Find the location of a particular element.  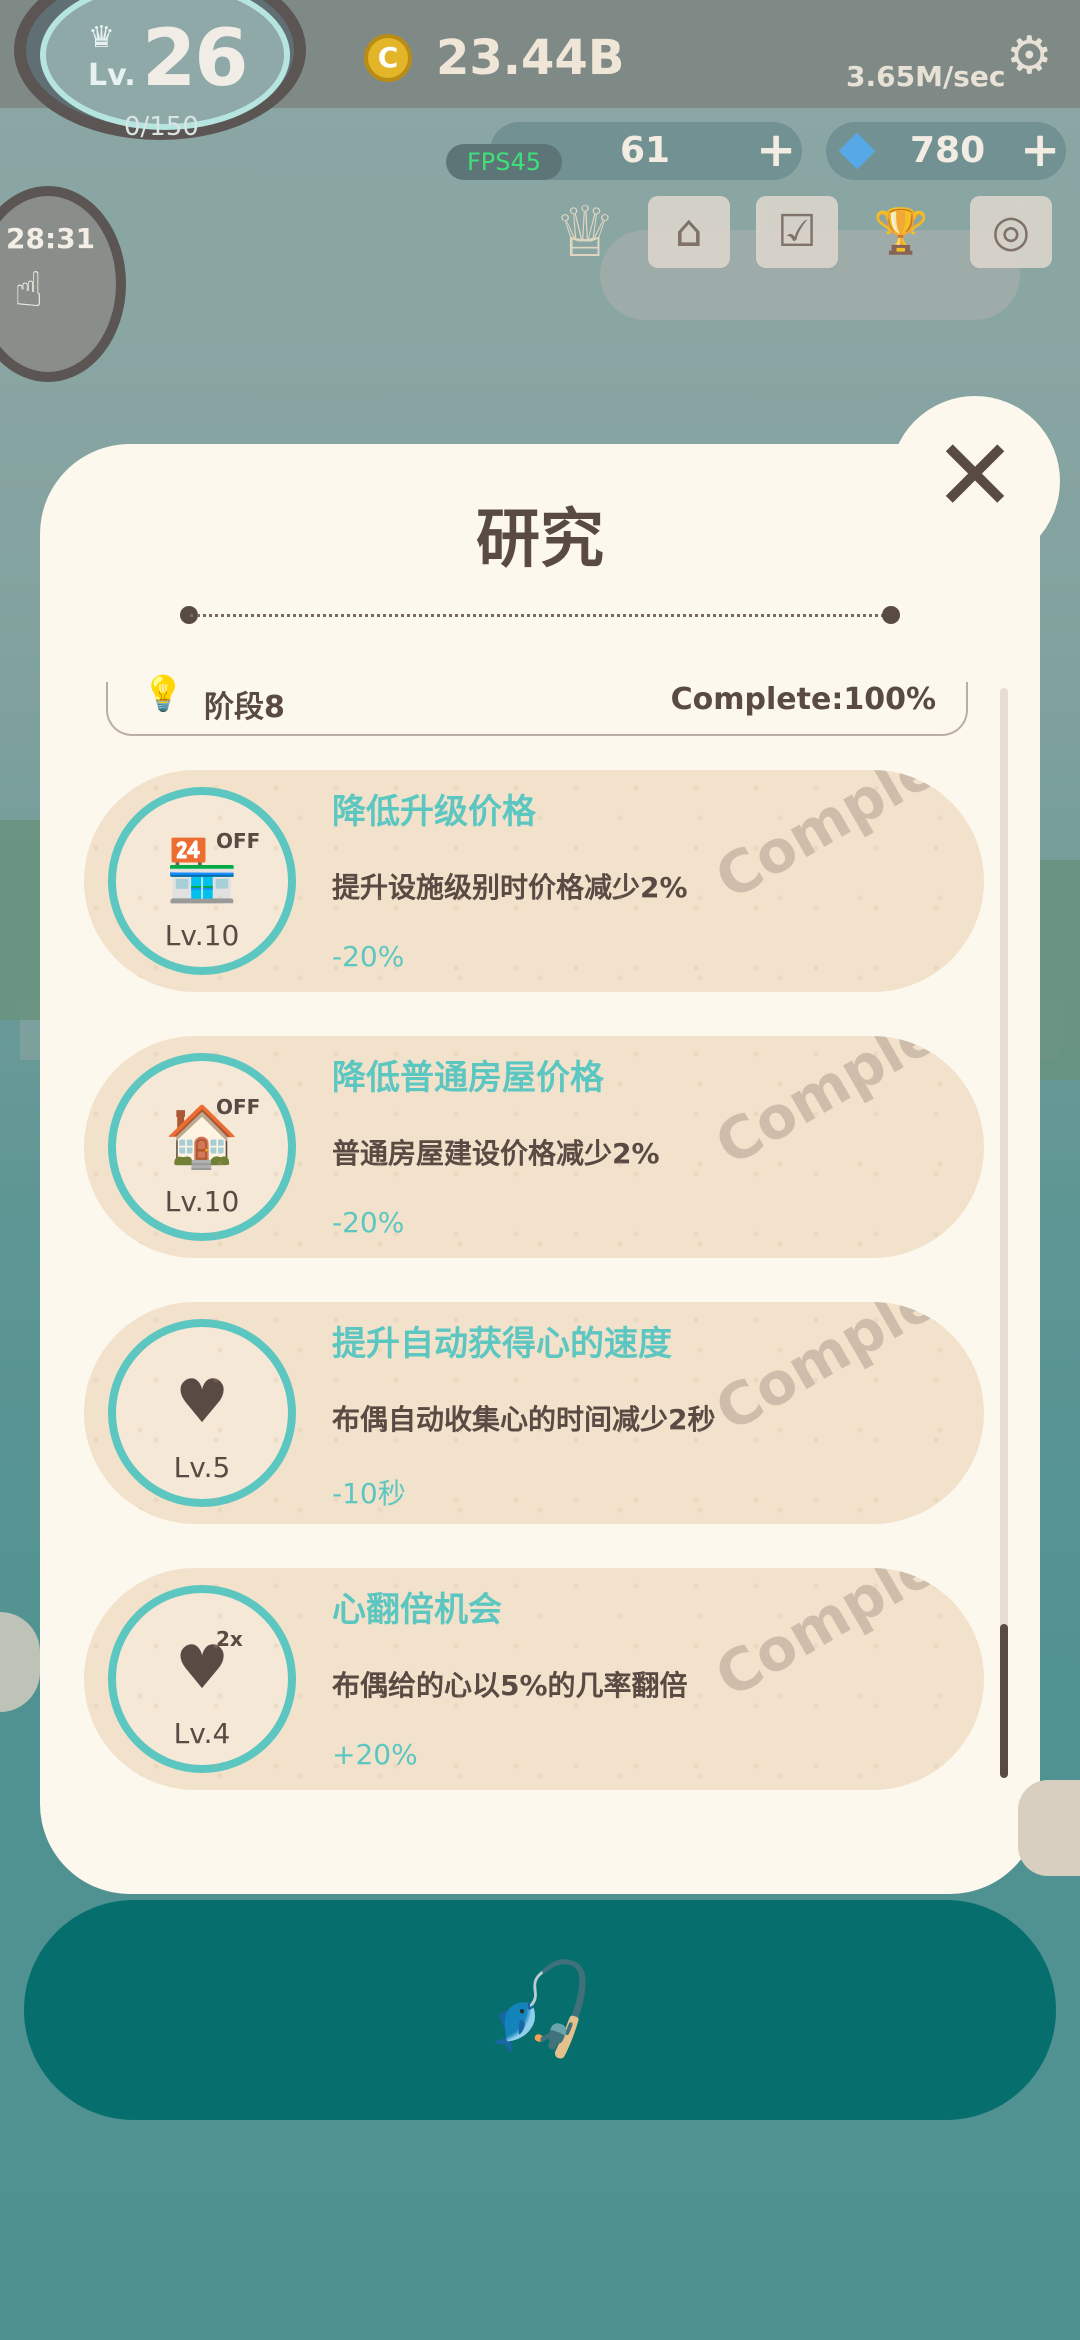

research-title: 提升自动获得心的速度 is located at coordinates (502, 1344).